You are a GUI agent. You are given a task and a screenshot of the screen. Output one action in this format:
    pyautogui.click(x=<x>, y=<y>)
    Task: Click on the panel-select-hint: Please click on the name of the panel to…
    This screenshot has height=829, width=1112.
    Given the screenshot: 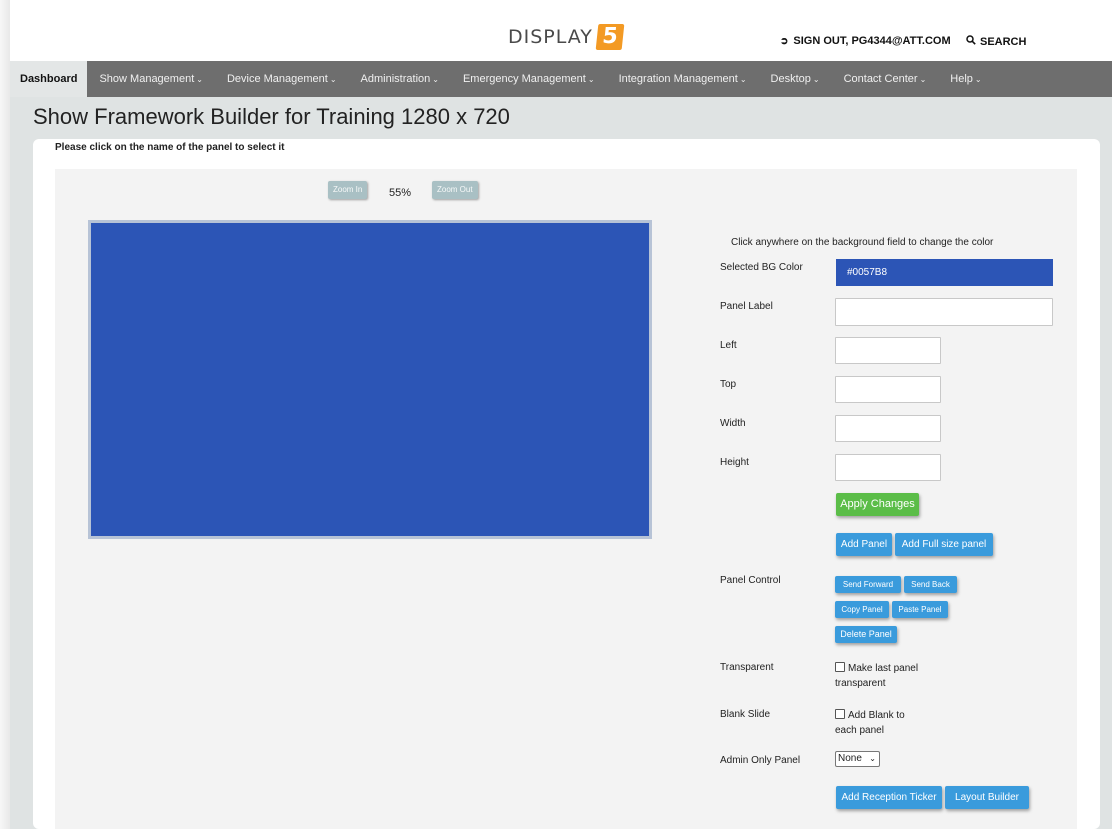 What is the action you would take?
    pyautogui.click(x=170, y=147)
    